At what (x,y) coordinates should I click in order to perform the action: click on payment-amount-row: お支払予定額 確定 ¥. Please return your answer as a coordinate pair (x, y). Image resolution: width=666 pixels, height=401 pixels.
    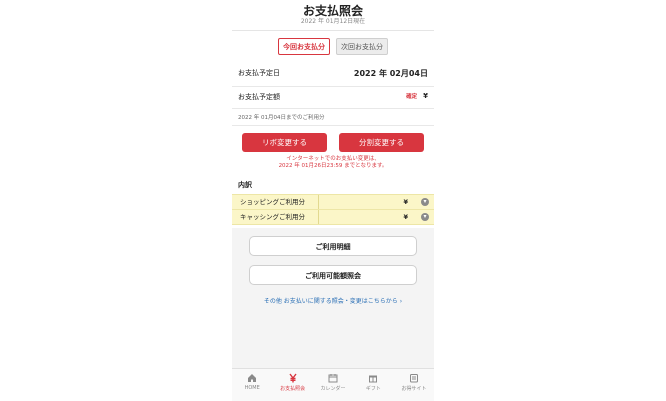
    Looking at the image, I should click on (333, 99).